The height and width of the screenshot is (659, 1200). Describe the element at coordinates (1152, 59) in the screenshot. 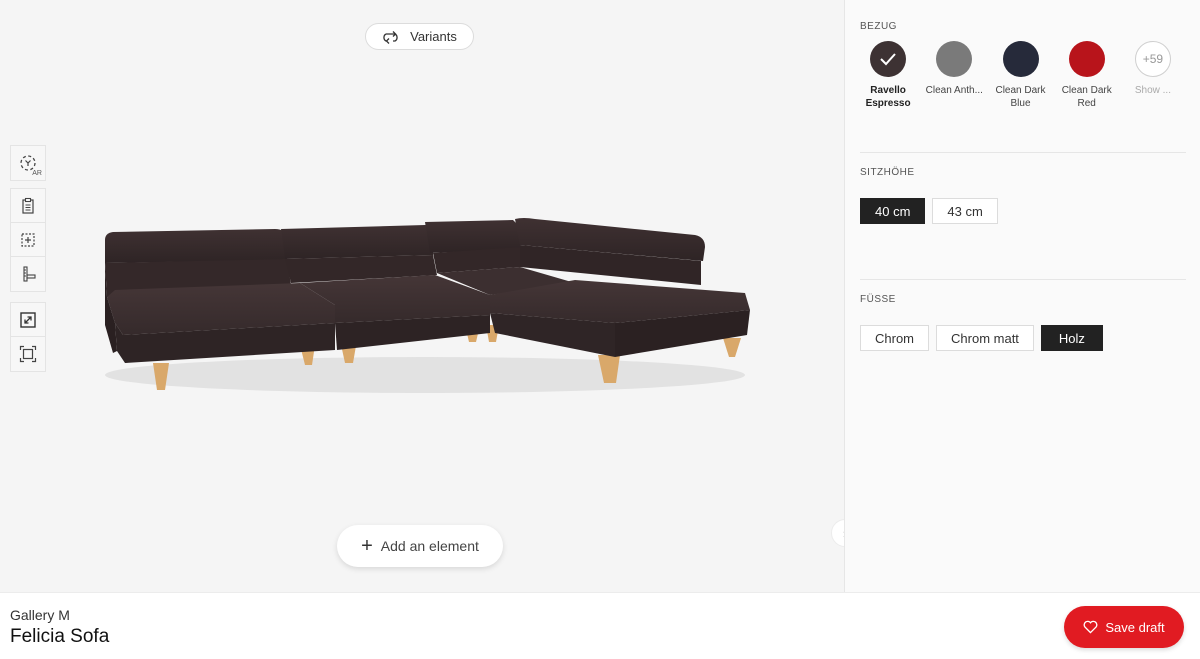

I see `more-count: +59` at that location.